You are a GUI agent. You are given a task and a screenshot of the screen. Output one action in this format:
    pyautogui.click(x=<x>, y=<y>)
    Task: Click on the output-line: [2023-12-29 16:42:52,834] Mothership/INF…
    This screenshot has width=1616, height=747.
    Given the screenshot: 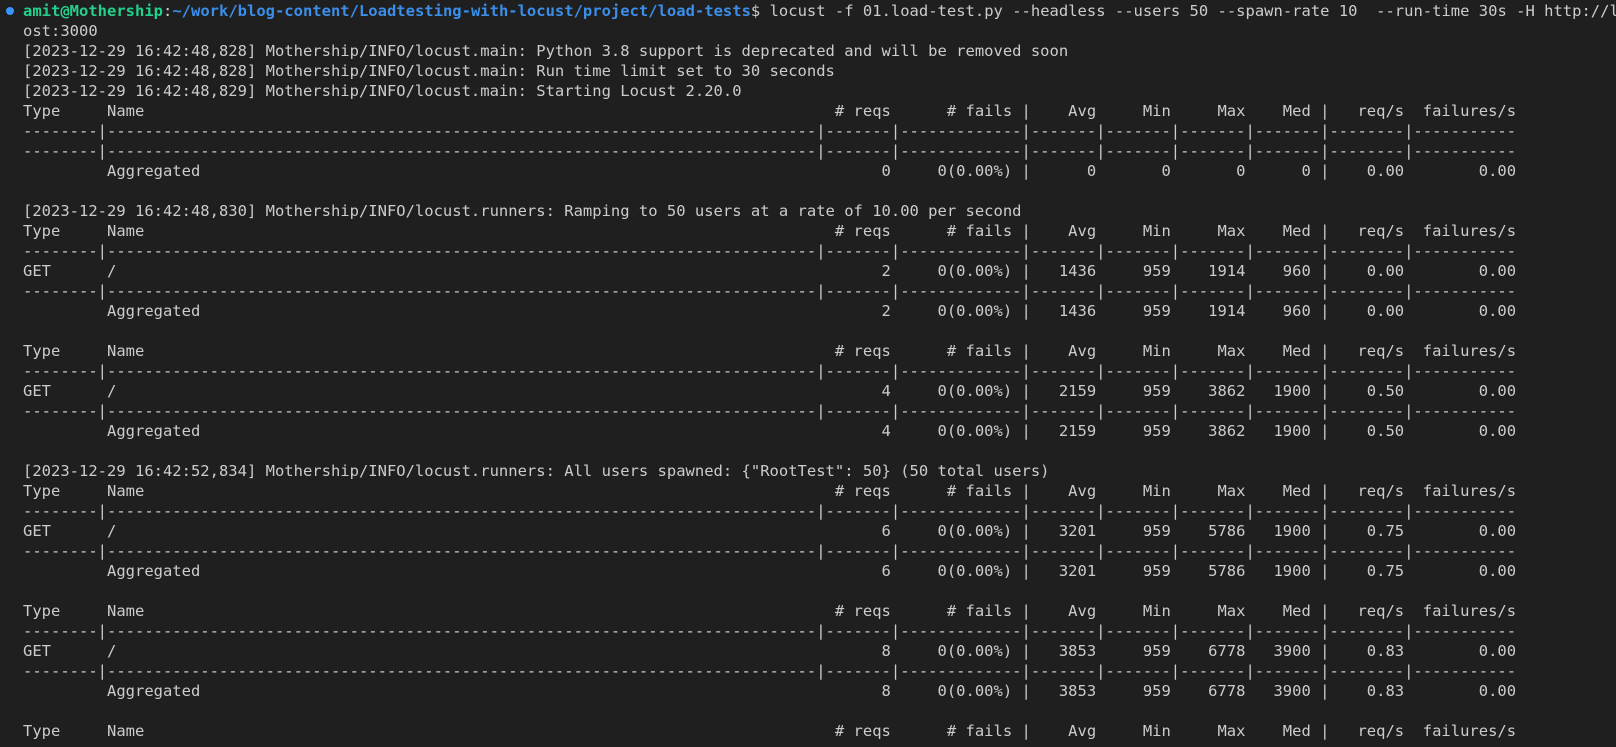 What is the action you would take?
    pyautogui.click(x=536, y=471)
    